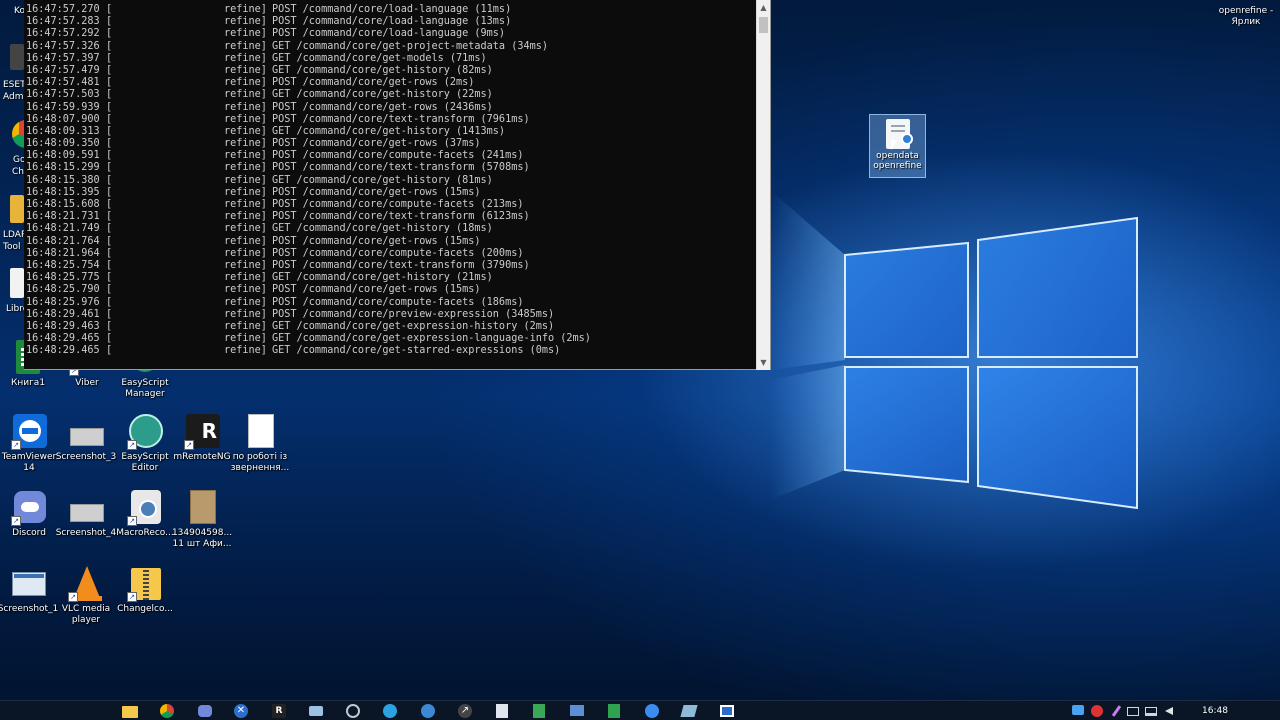 Image resolution: width=1280 pixels, height=720 pixels. What do you see at coordinates (897, 146) in the screenshot?
I see `opendata-openrefine-icon: opendata openrefine` at bounding box center [897, 146].